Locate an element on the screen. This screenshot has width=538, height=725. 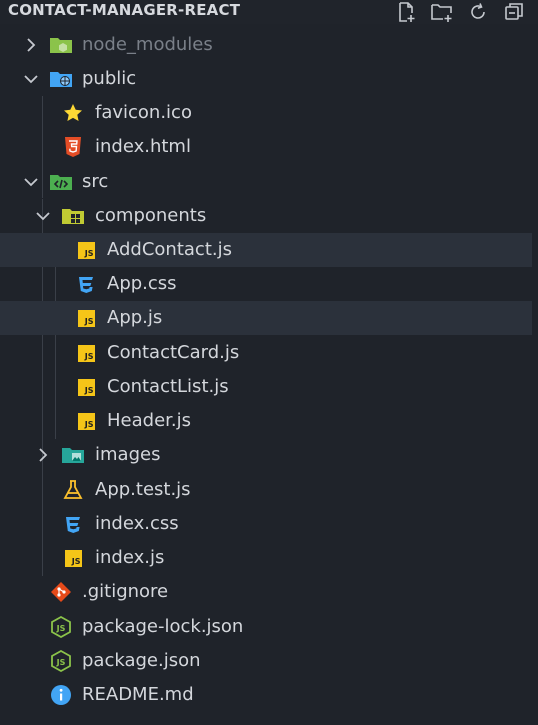
tree-item-readme-md: README.md is located at coordinates (266, 695).